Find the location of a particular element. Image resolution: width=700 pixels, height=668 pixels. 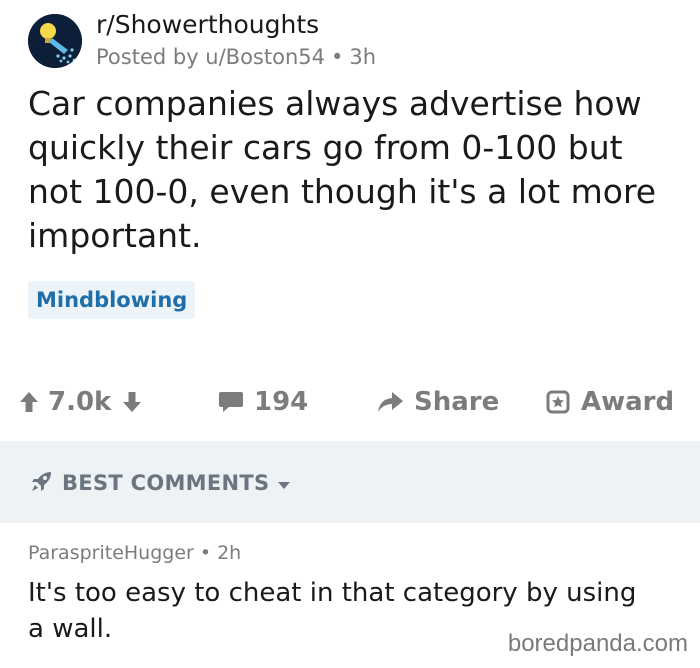

comments-count: 194 is located at coordinates (281, 402).